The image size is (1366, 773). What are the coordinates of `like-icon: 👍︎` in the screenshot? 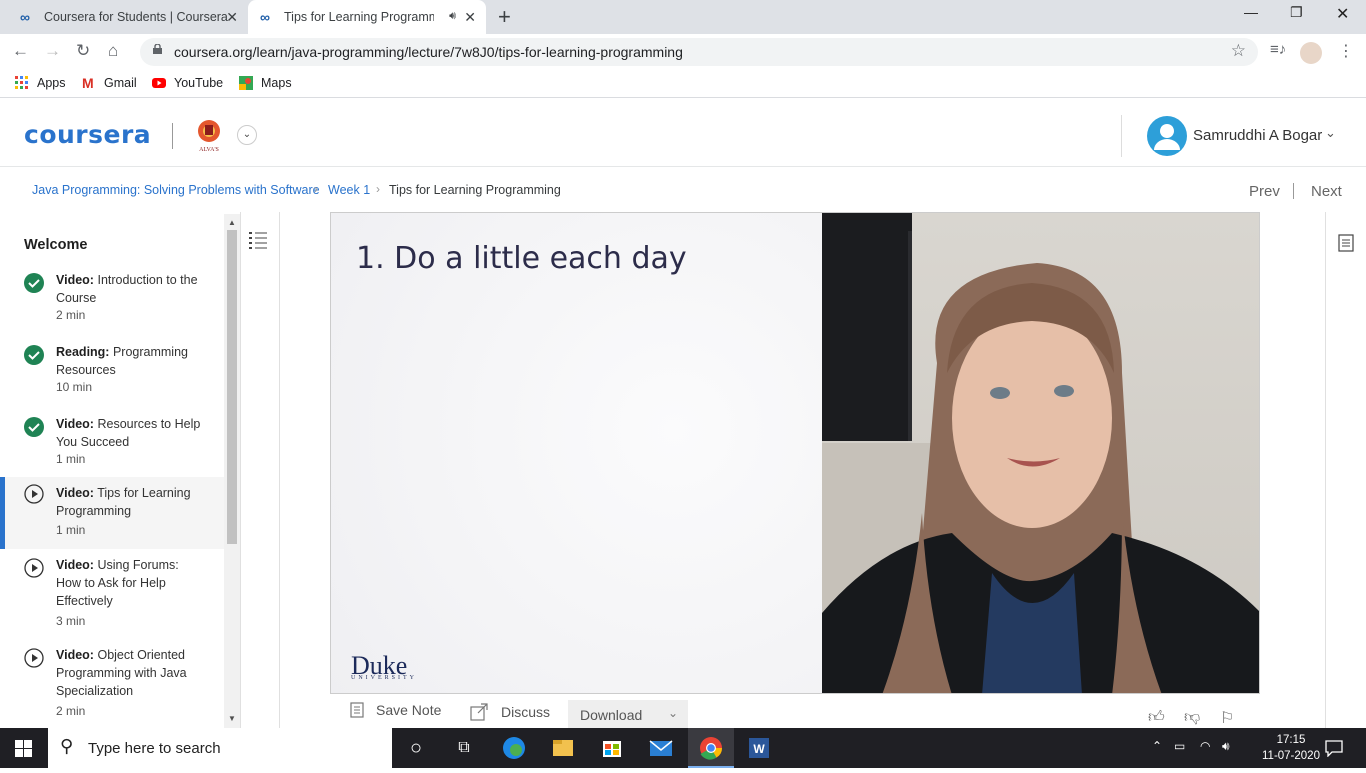 It's located at (1156, 717).